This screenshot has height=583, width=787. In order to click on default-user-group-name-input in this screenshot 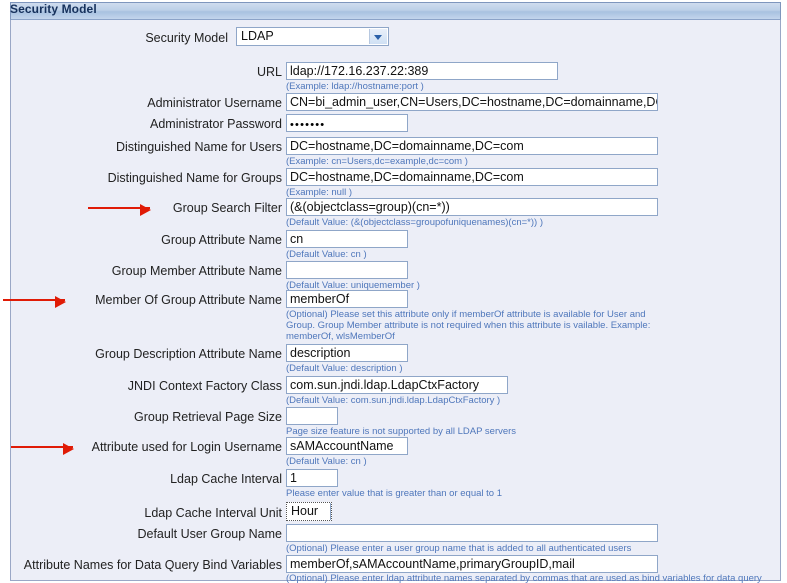, I will do `click(472, 533)`.